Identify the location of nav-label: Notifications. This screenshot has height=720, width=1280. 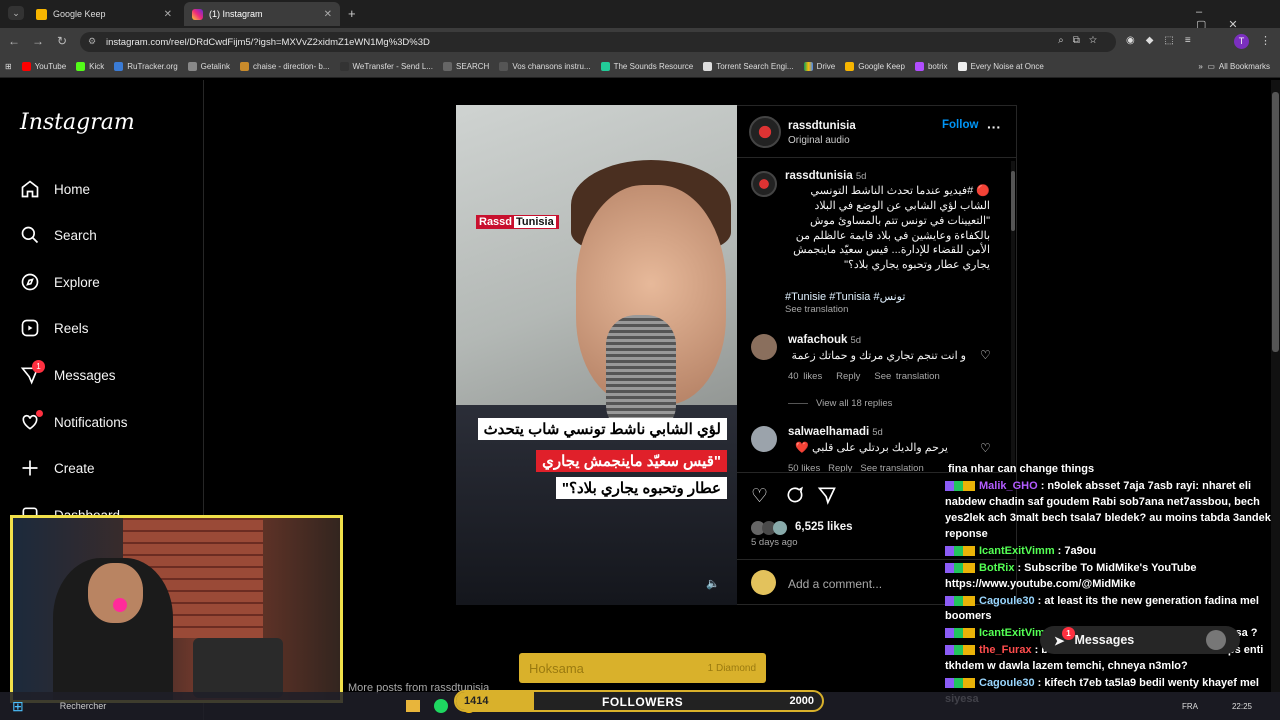
(91, 422).